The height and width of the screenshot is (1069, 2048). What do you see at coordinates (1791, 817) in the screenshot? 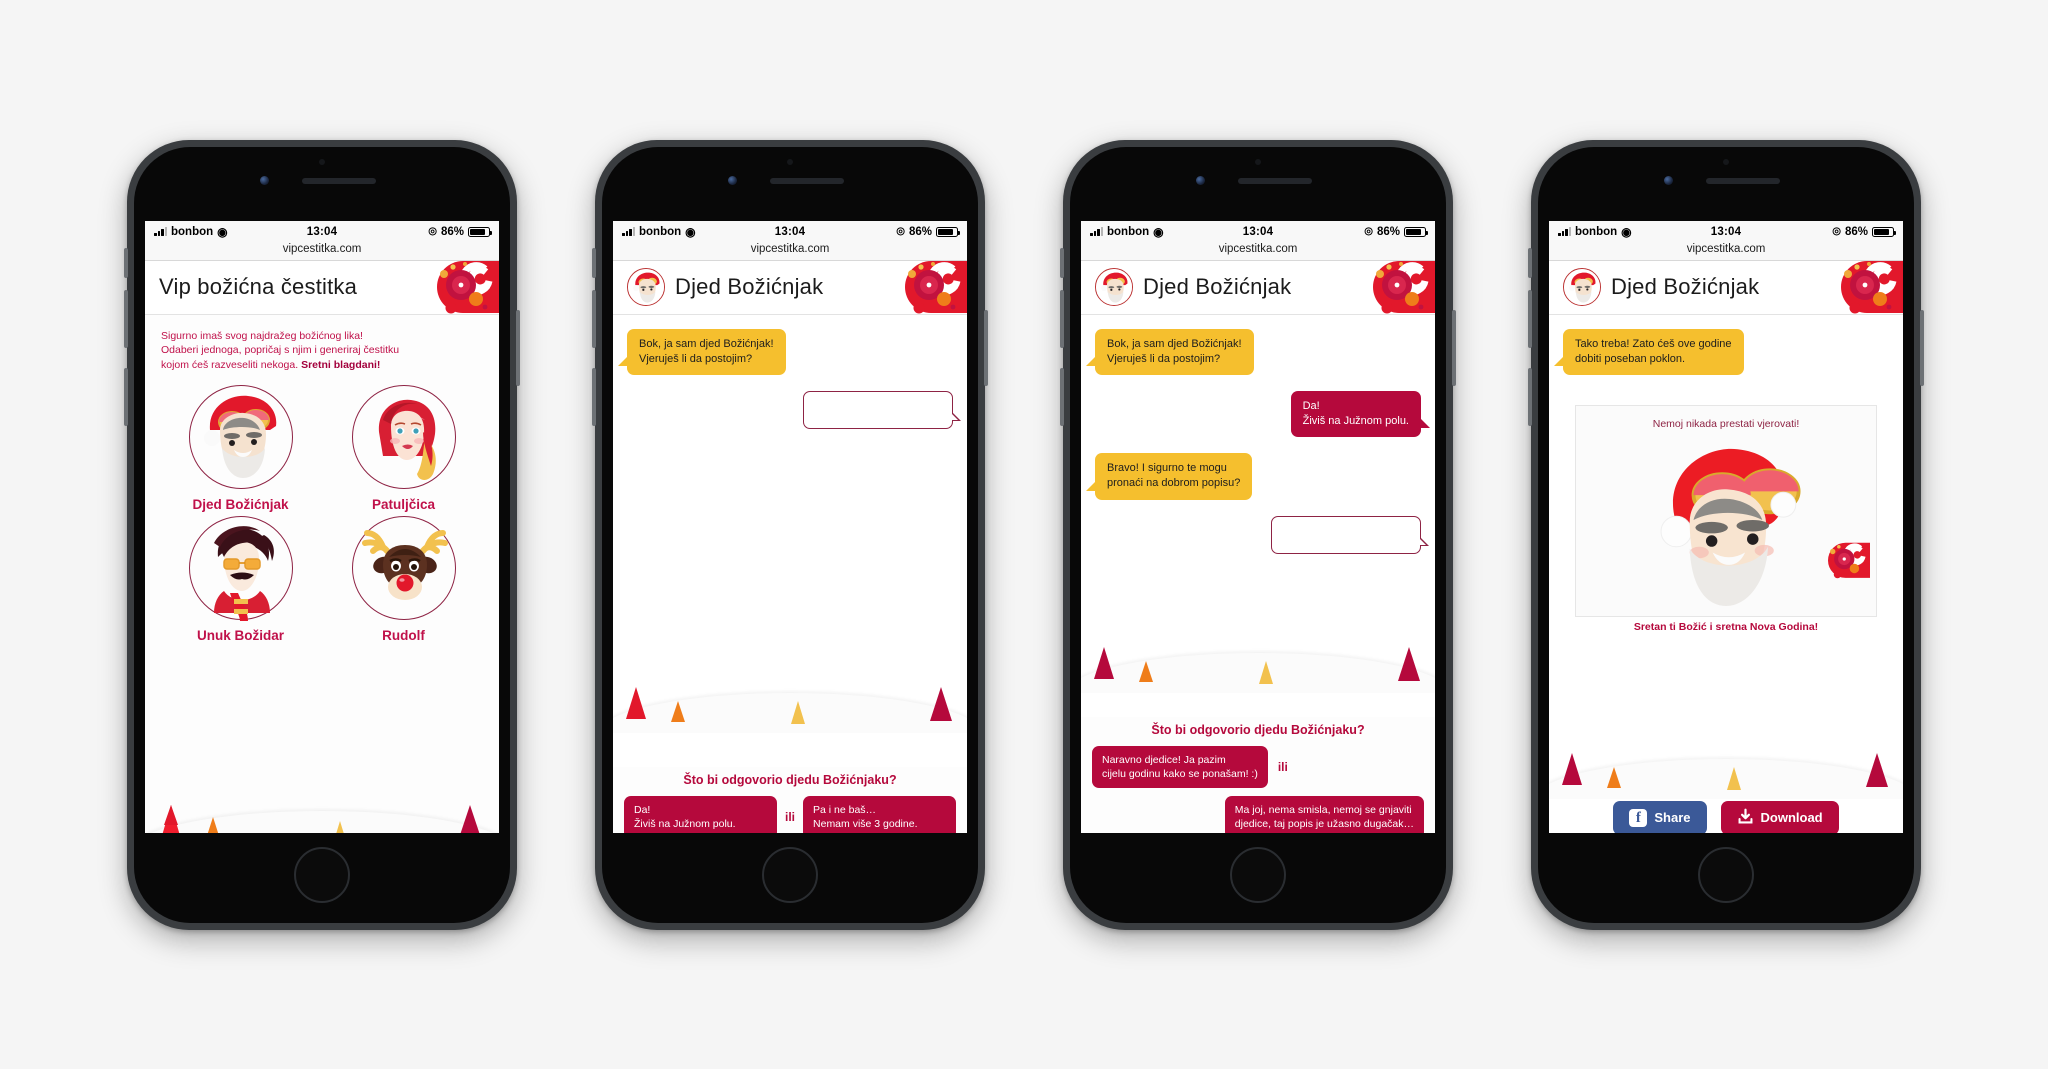
I see `download-label: Download` at bounding box center [1791, 817].